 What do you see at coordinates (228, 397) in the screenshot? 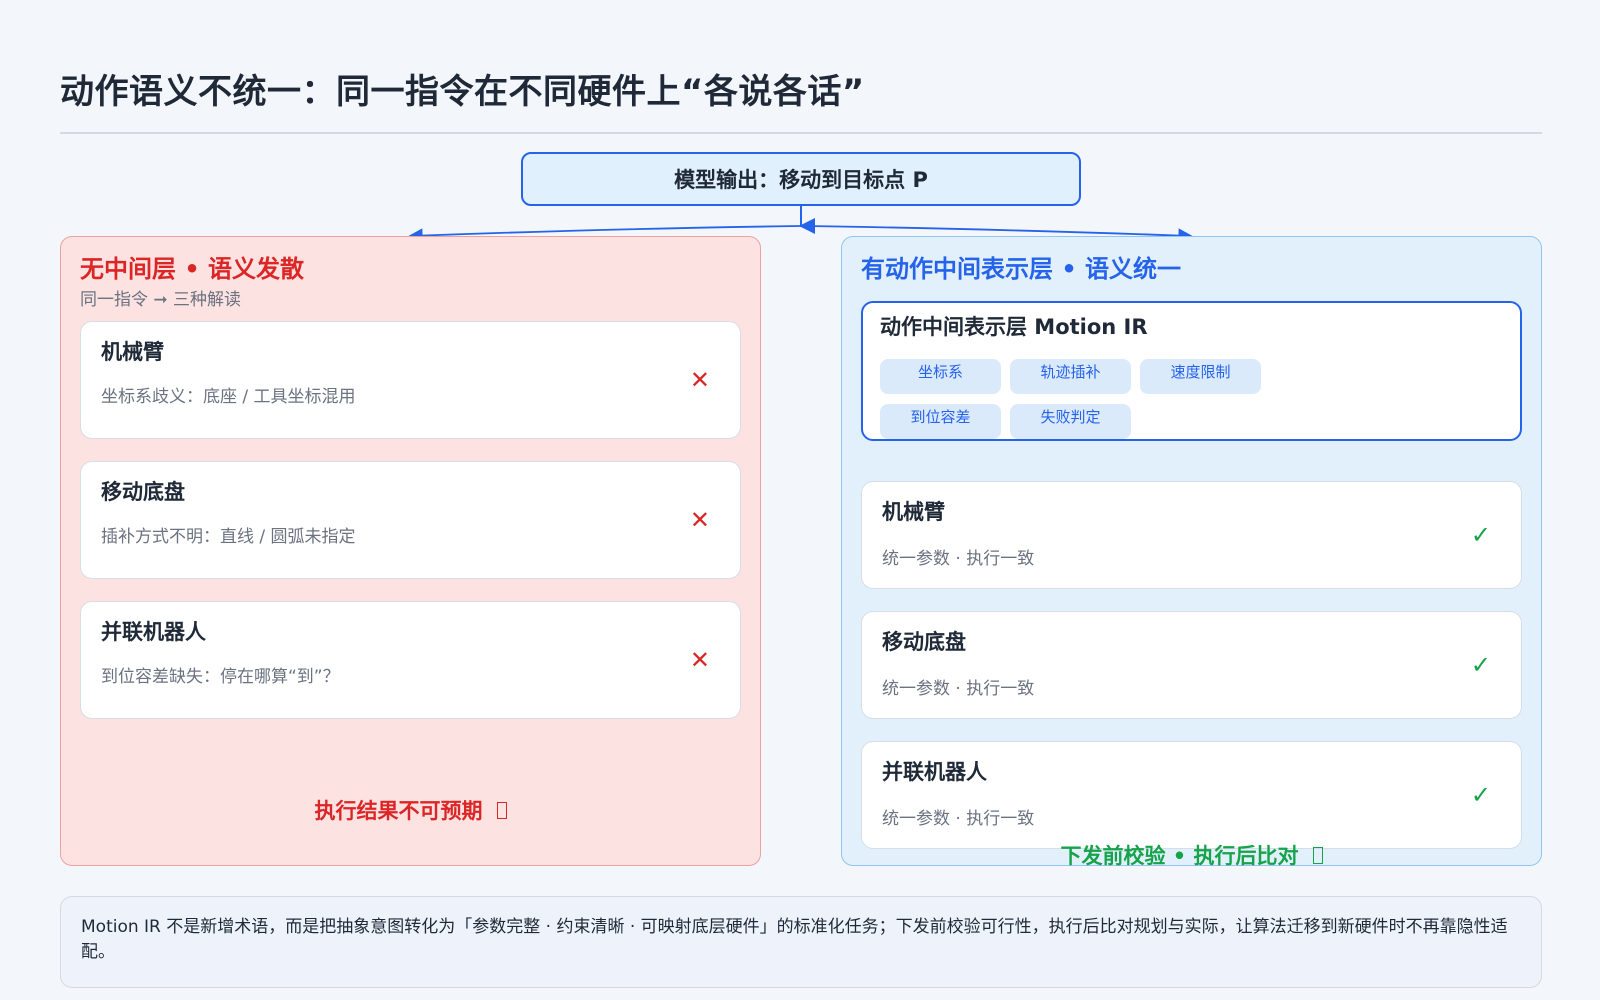
I see `card-desc: 坐标系歧义：底座 / 工具坐标混用` at bounding box center [228, 397].